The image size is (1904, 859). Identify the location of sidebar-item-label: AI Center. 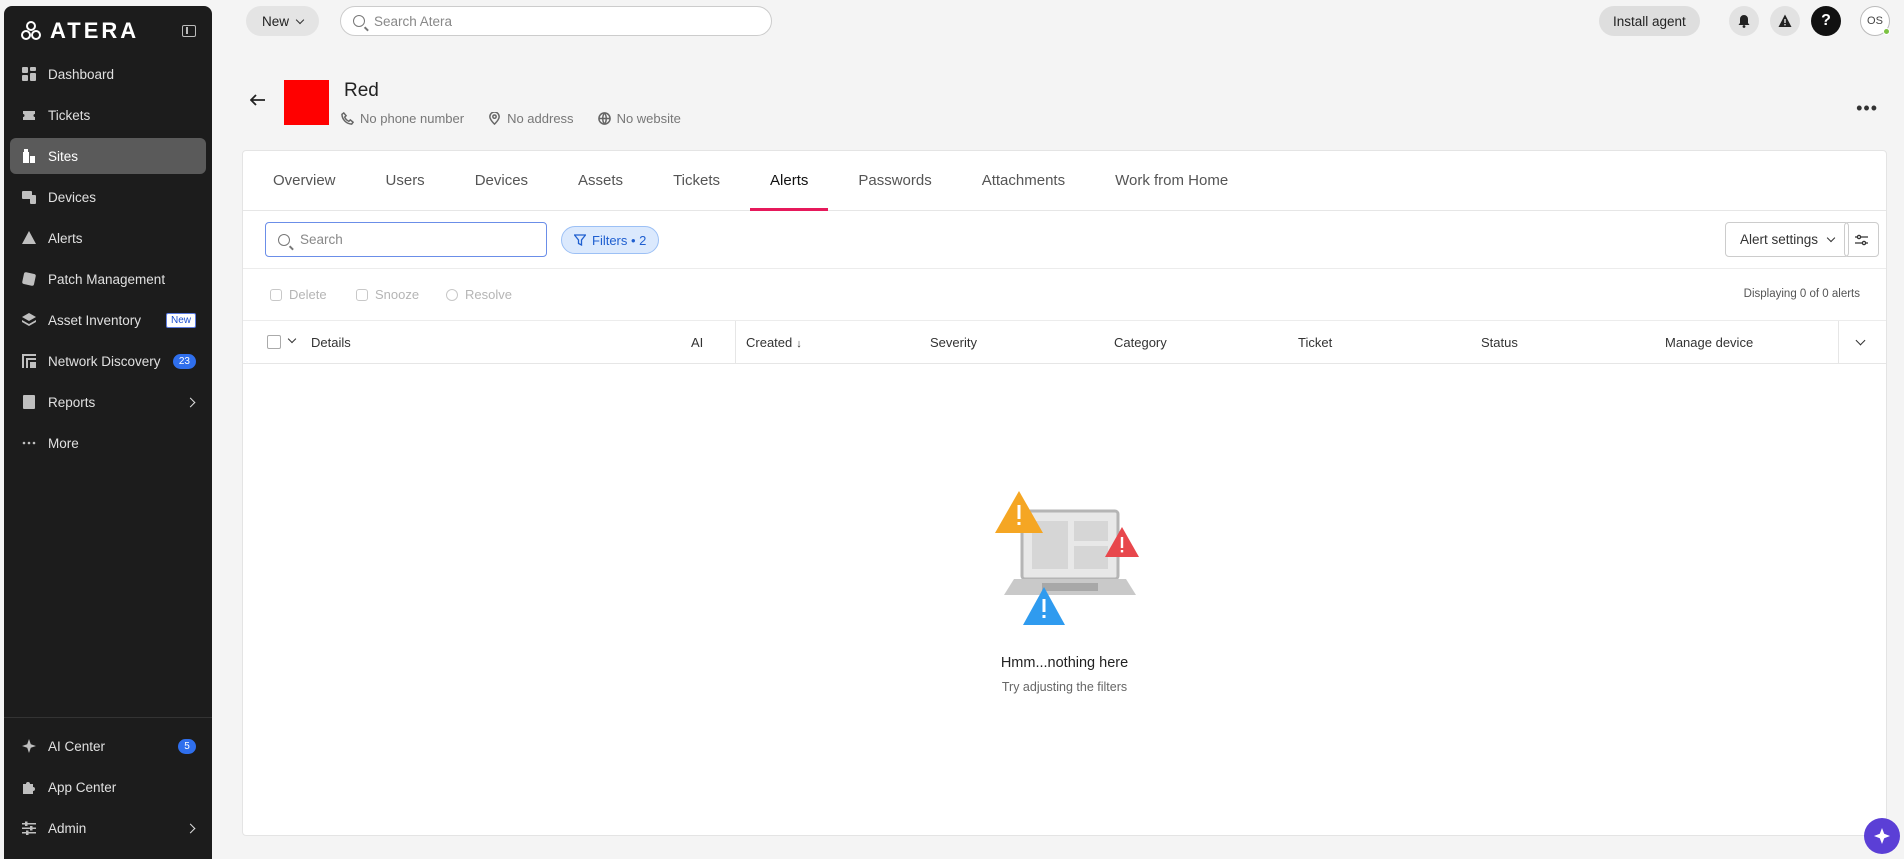
(77, 746).